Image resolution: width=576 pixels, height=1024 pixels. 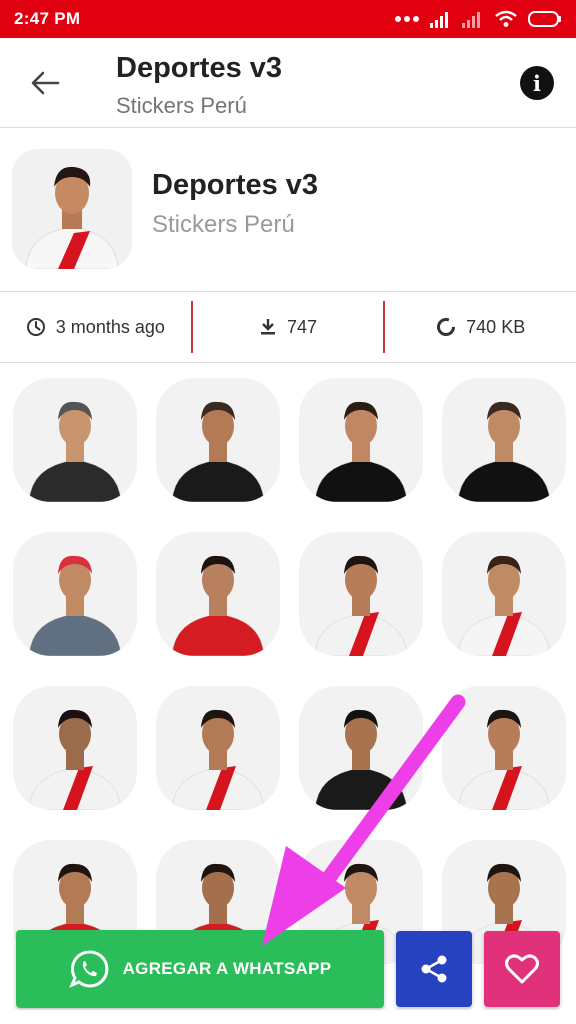 I want to click on pack-stats: 3 months ago 747 740 KB, so click(x=288, y=327).